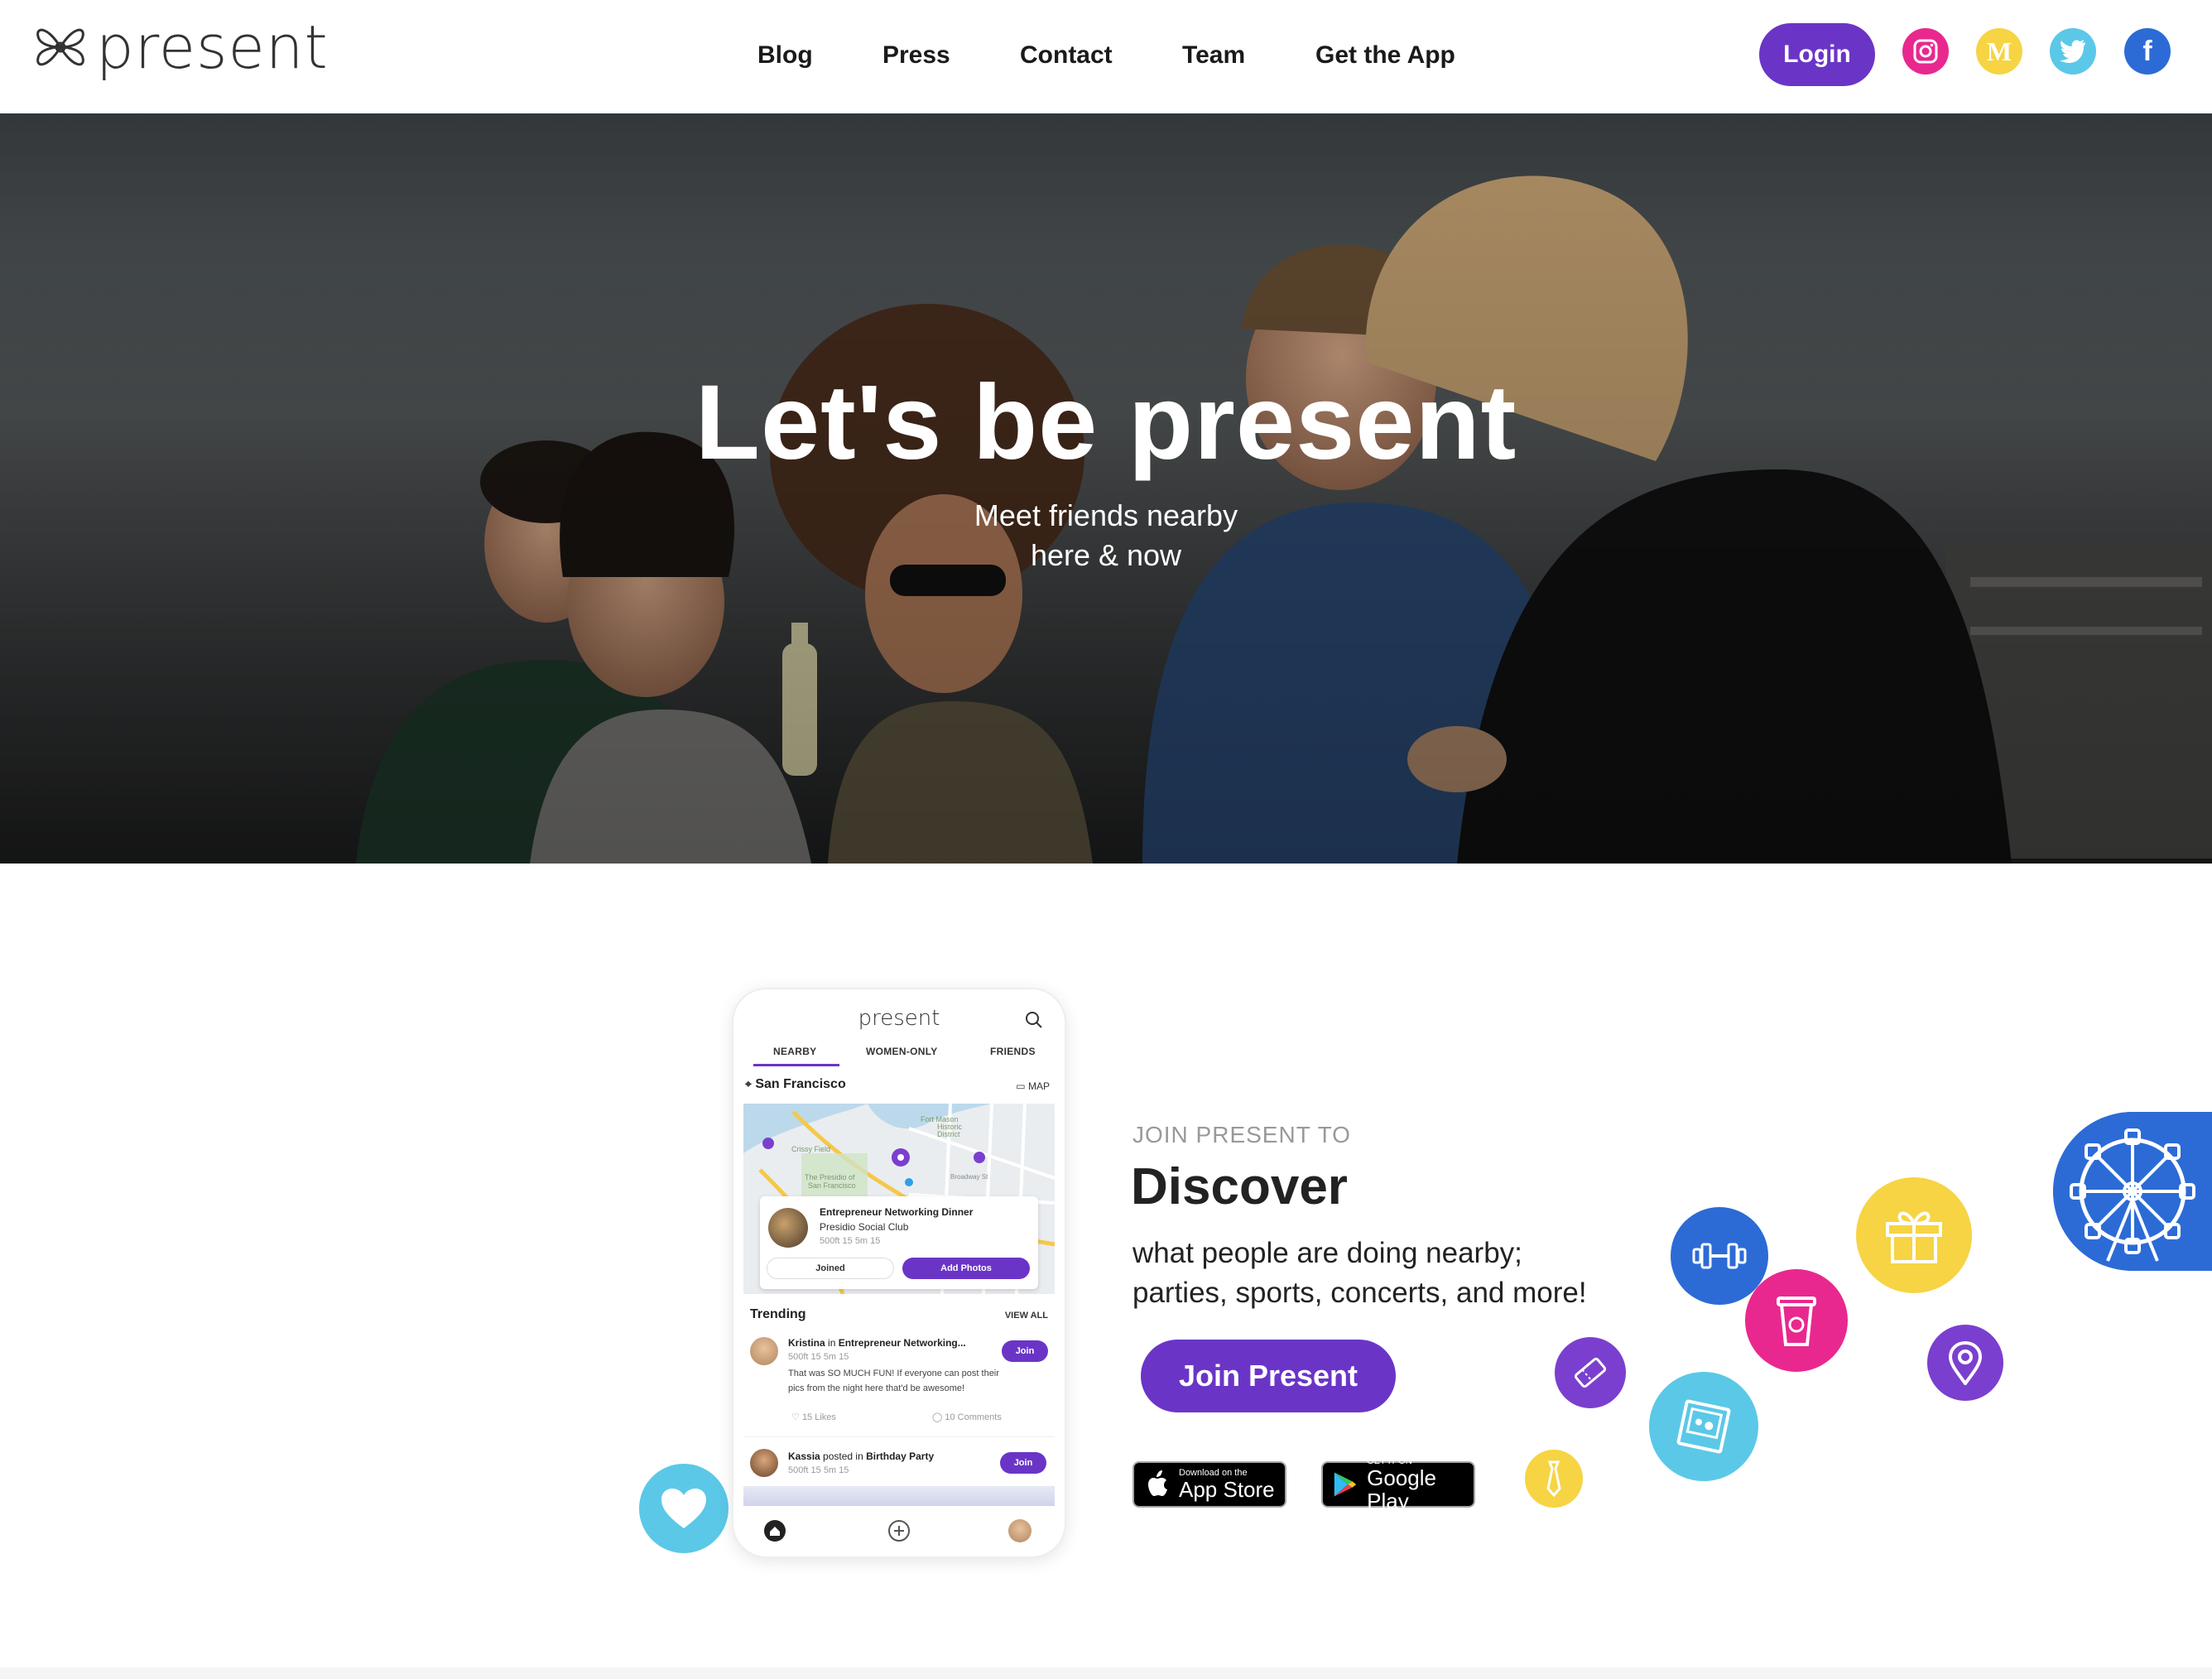  I want to click on nav-team: Team, so click(1213, 55).